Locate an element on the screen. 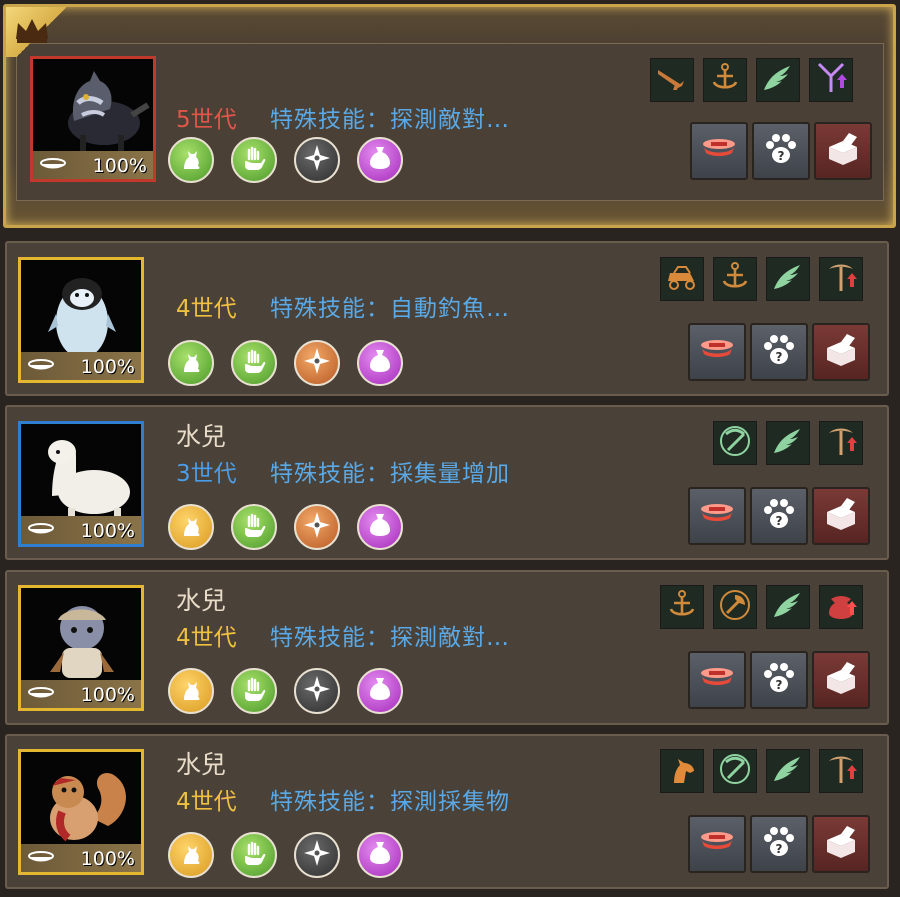  special-skill: 特殊技能：採集量增加 is located at coordinates (390, 474).